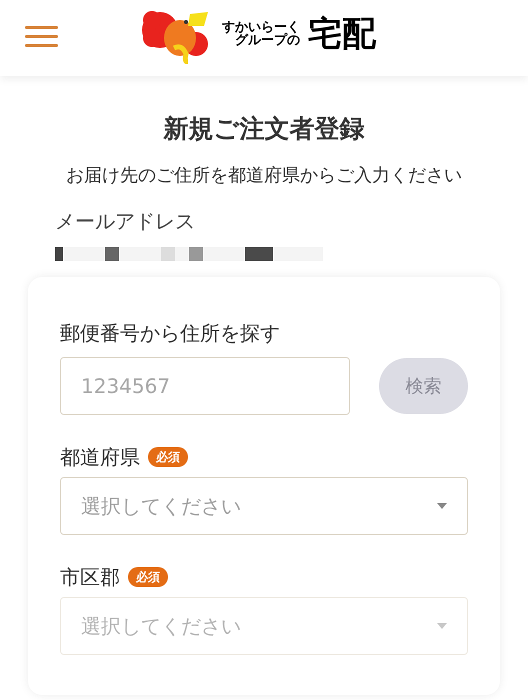 Image resolution: width=528 pixels, height=700 pixels. What do you see at coordinates (90, 577) in the screenshot?
I see `field-label: 市区郡` at bounding box center [90, 577].